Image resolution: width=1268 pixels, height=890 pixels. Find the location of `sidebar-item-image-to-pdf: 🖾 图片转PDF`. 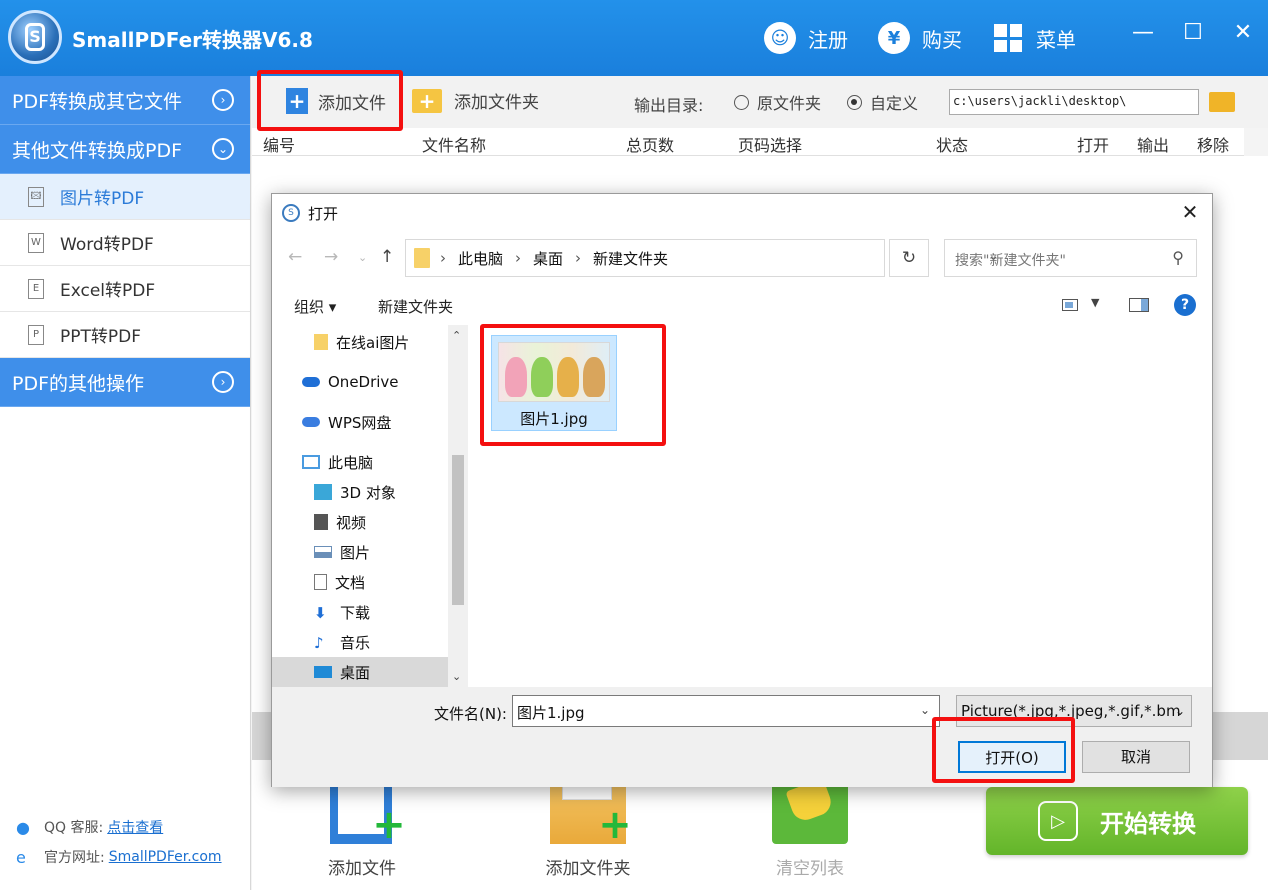

sidebar-item-image-to-pdf: 🖾 图片转PDF is located at coordinates (125, 197).